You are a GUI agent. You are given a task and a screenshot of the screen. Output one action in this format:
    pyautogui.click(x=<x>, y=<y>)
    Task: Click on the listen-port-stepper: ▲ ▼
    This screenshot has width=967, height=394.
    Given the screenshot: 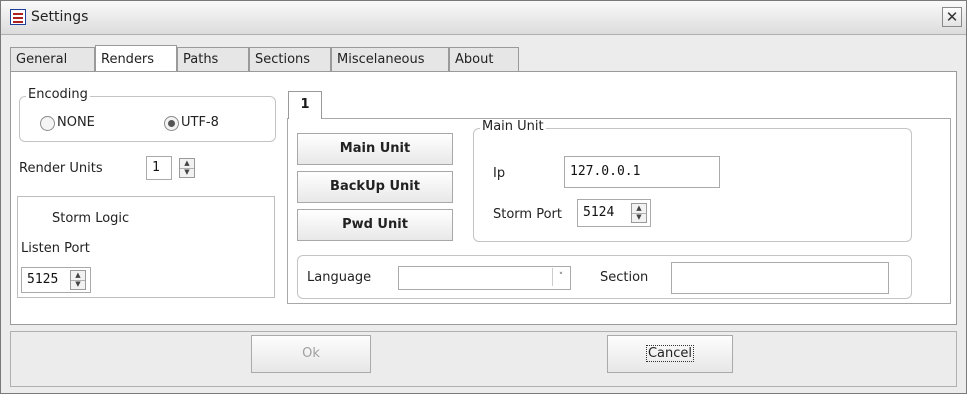 What is the action you would take?
    pyautogui.click(x=78, y=280)
    